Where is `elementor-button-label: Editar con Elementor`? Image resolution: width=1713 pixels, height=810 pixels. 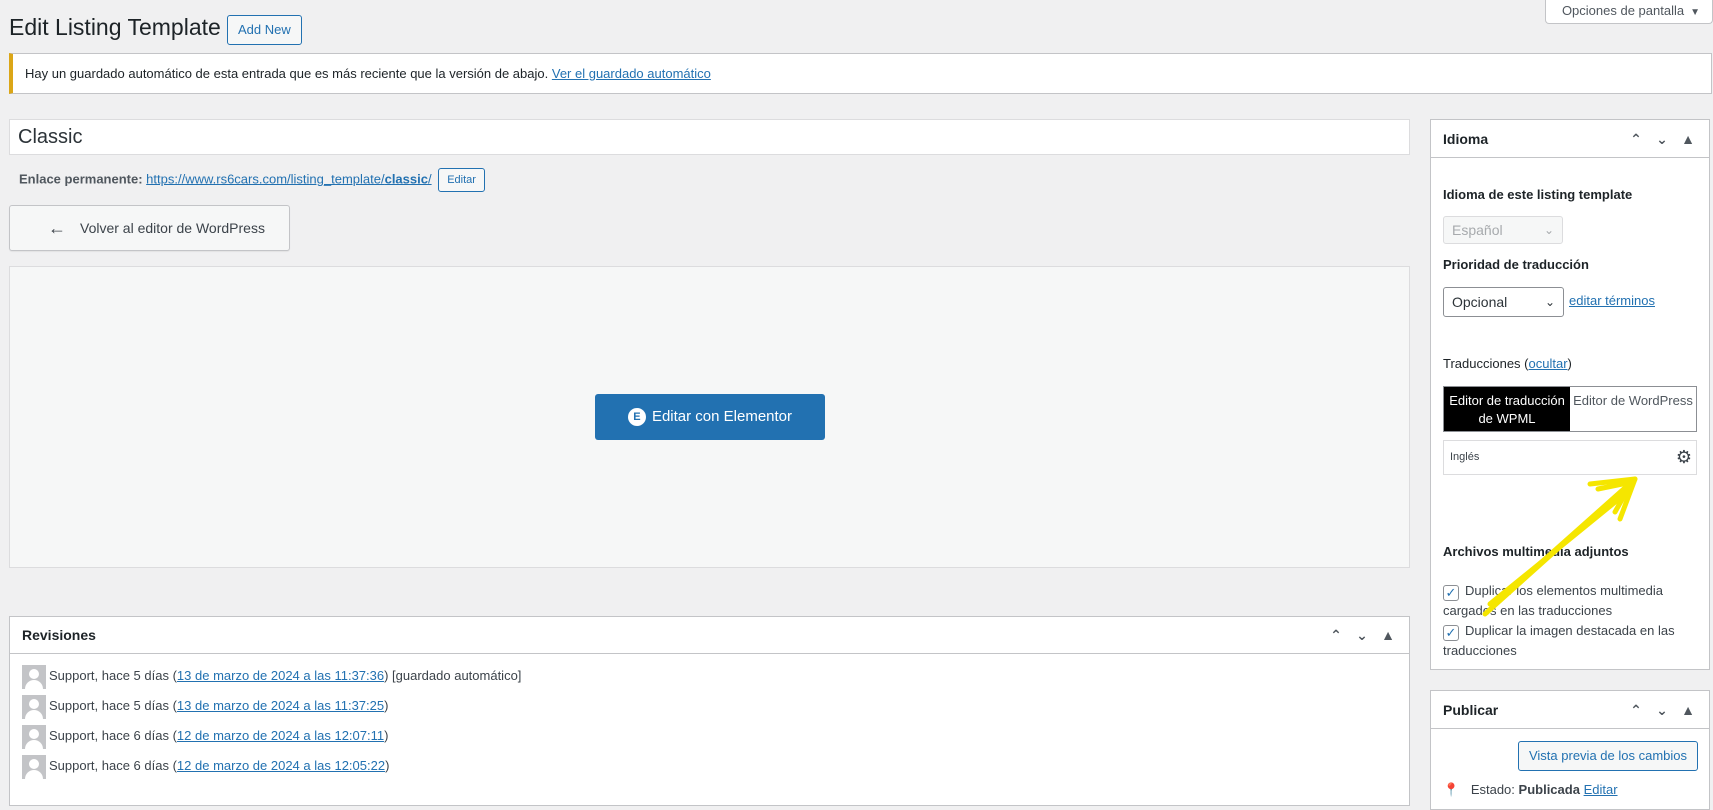
elementor-button-label: Editar con Elementor is located at coordinates (722, 416).